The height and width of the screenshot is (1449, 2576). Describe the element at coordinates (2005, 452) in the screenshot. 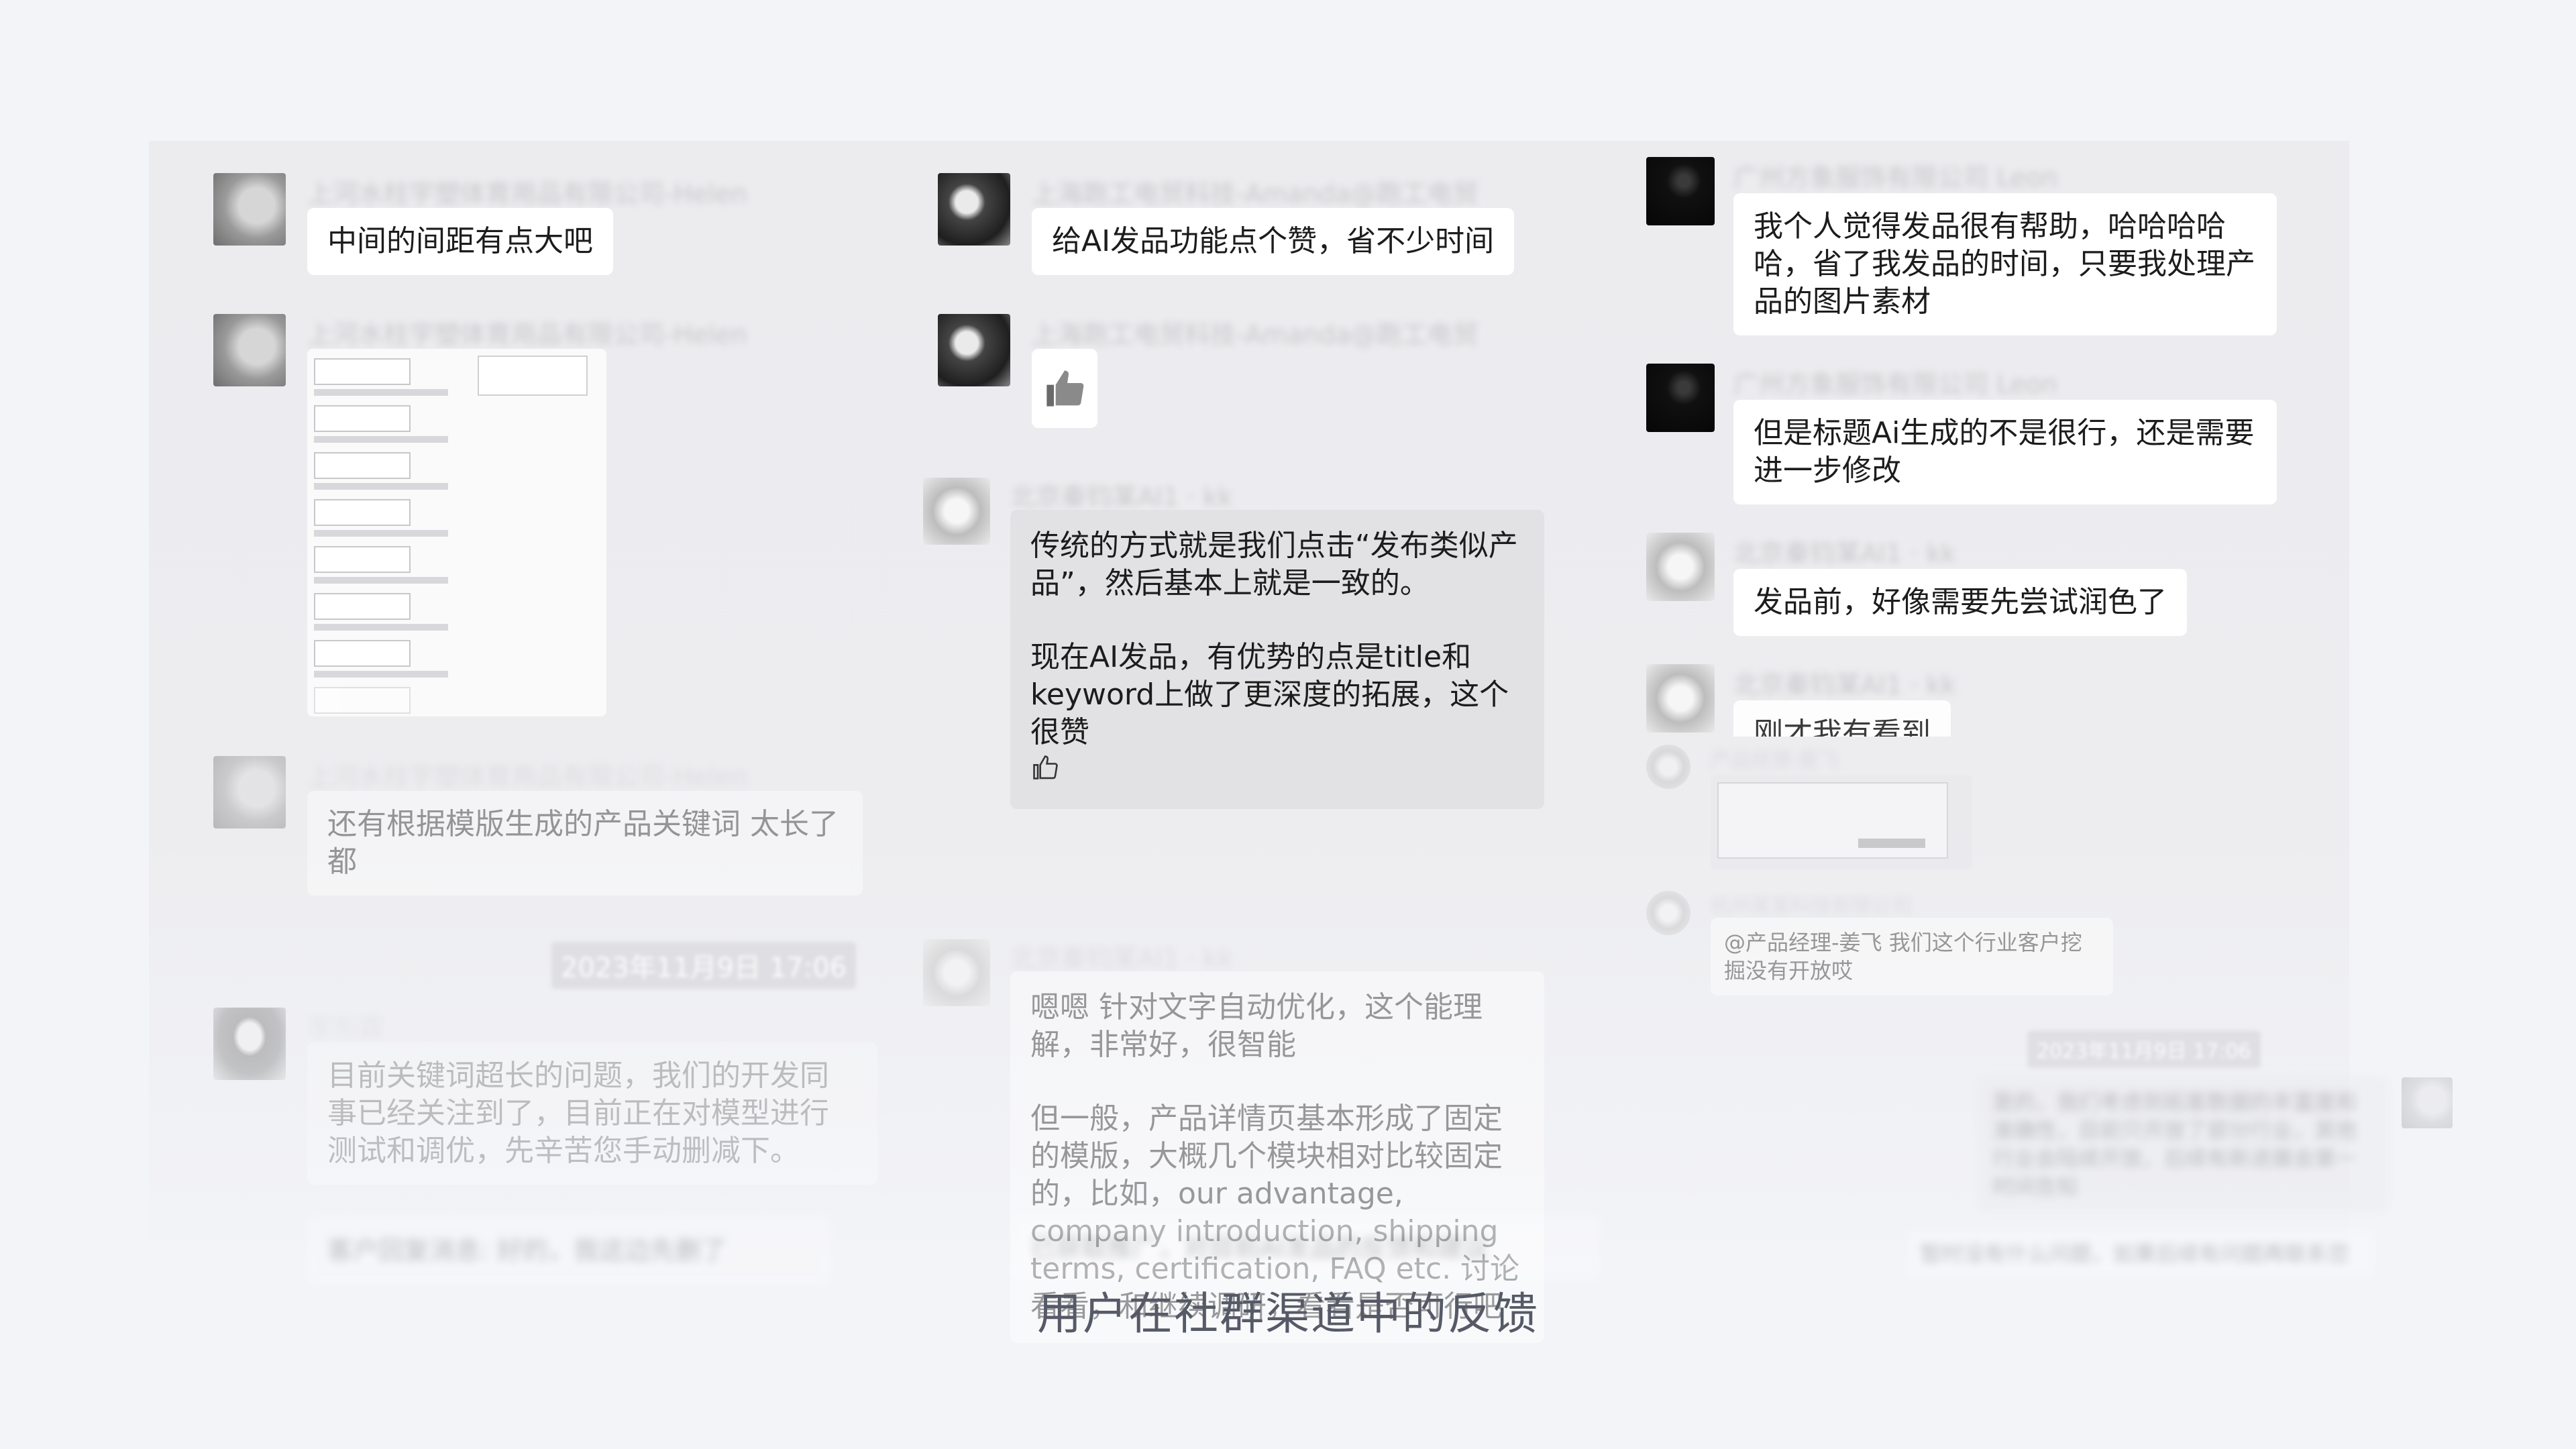

I see `message-bubble: 但是标题Ai生成的不是很行，还是需要进一步修改` at that location.